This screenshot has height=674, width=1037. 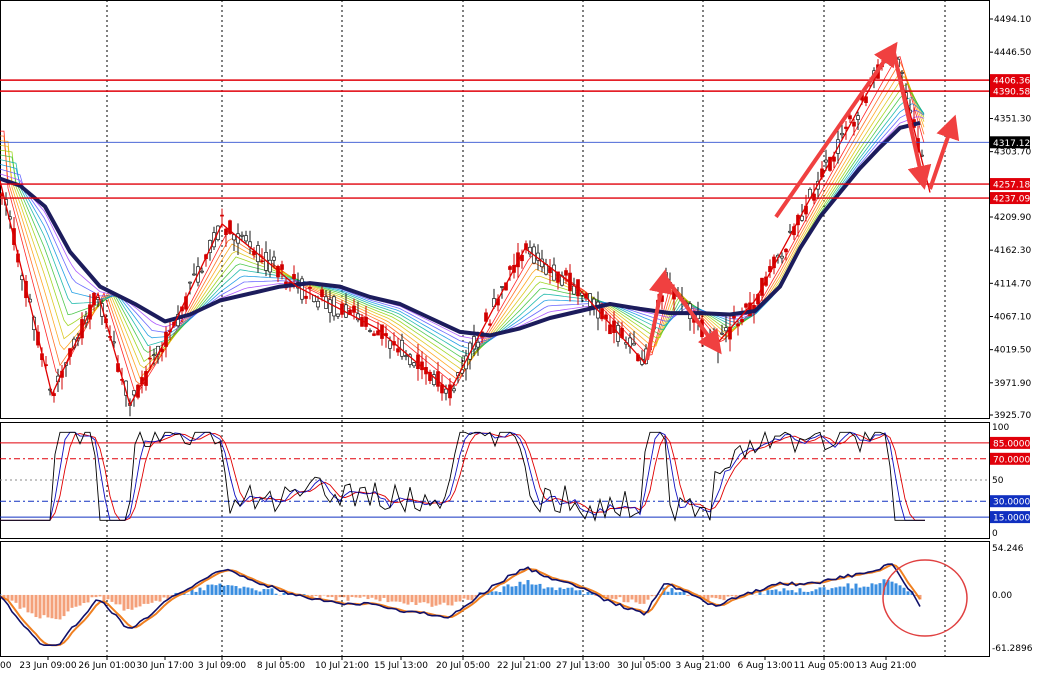 What do you see at coordinates (1012, 251) in the screenshot?
I see `price-axis-label: 4162.30` at bounding box center [1012, 251].